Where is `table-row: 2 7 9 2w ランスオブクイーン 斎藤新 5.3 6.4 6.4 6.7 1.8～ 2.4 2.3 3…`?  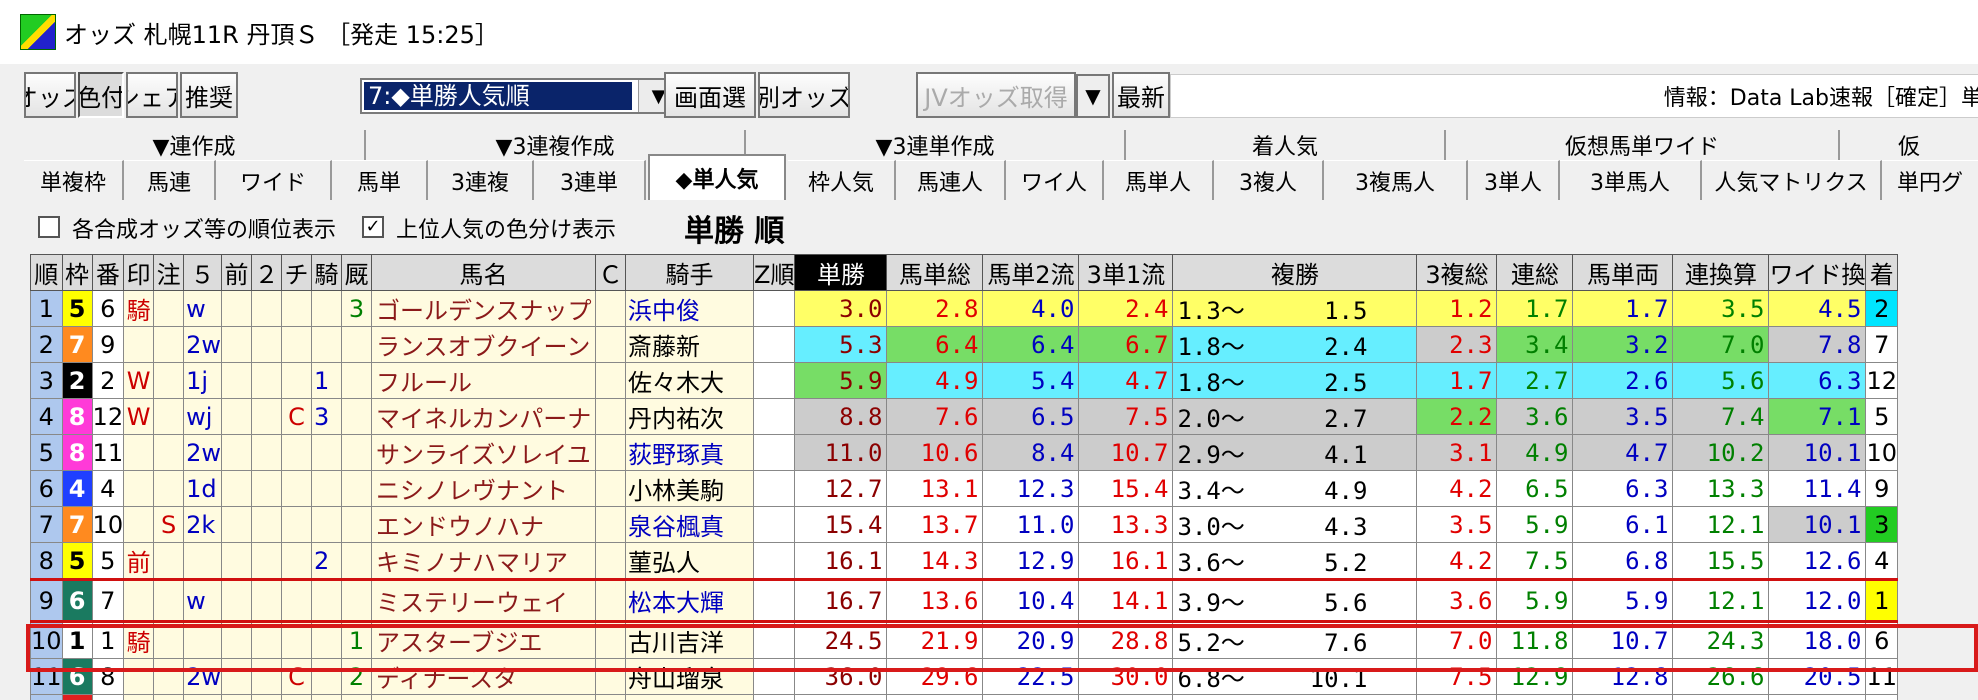
table-row: 2 7 9 2w ランスオブクイーン 斎藤新 5.3 6.4 6.4 6.7 1.8～ 2.4 2.3 3… is located at coordinates (964, 344).